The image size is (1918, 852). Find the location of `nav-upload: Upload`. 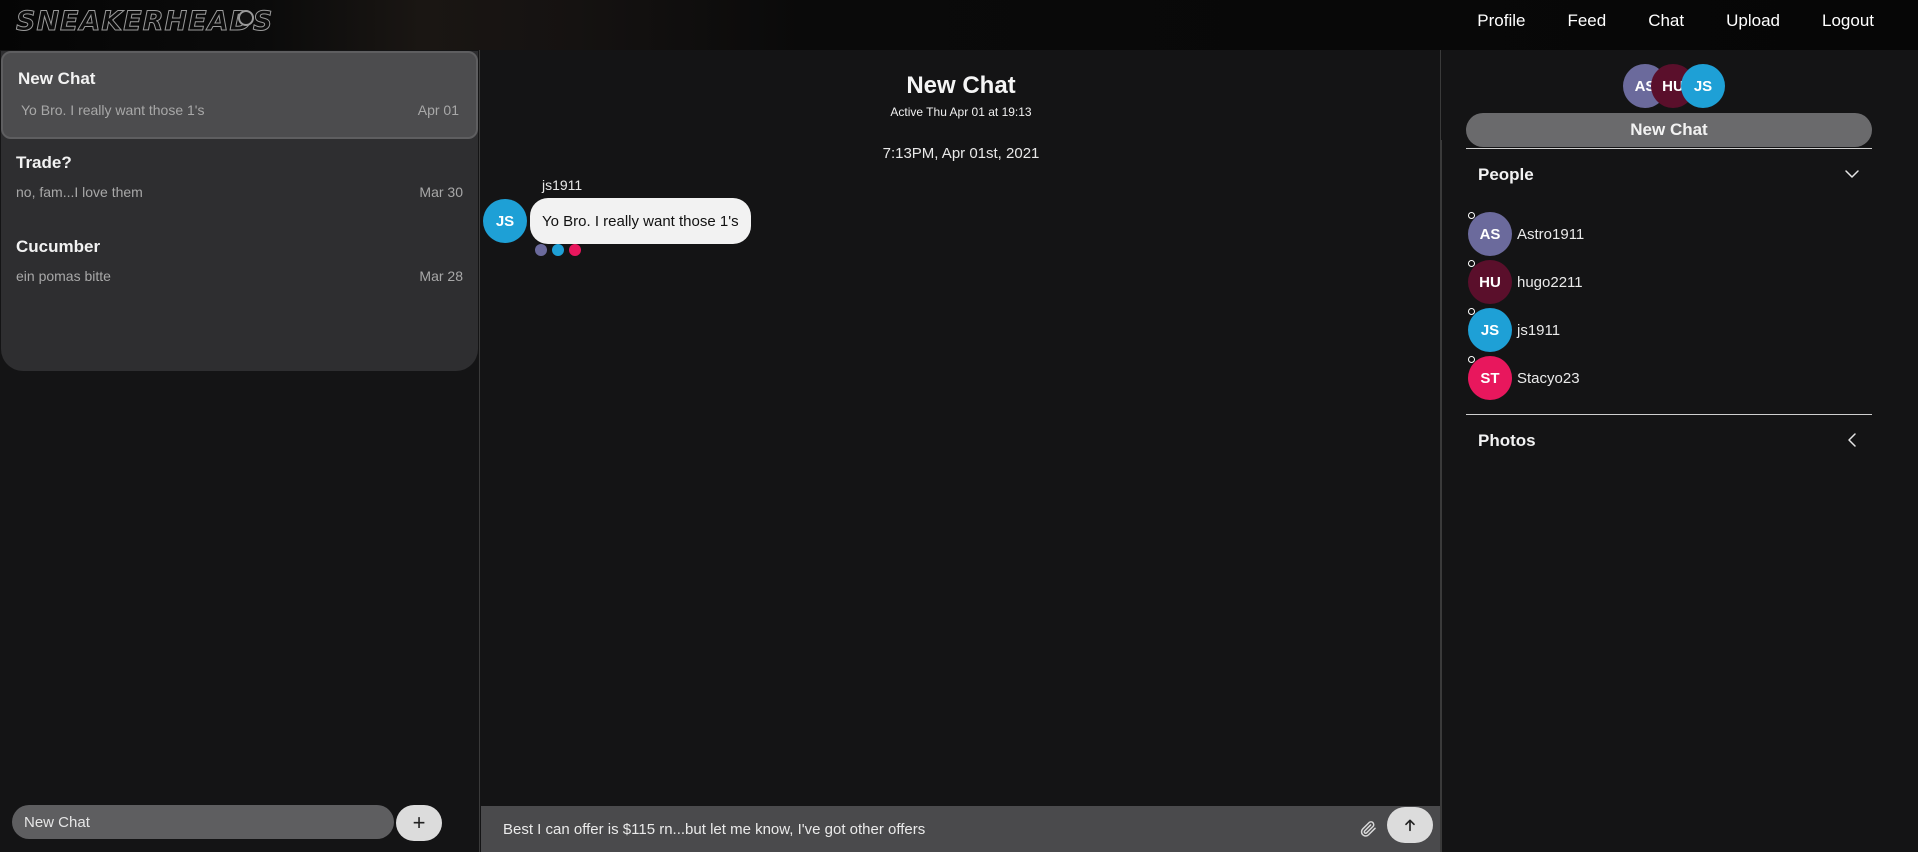

nav-upload: Upload is located at coordinates (1753, 21).